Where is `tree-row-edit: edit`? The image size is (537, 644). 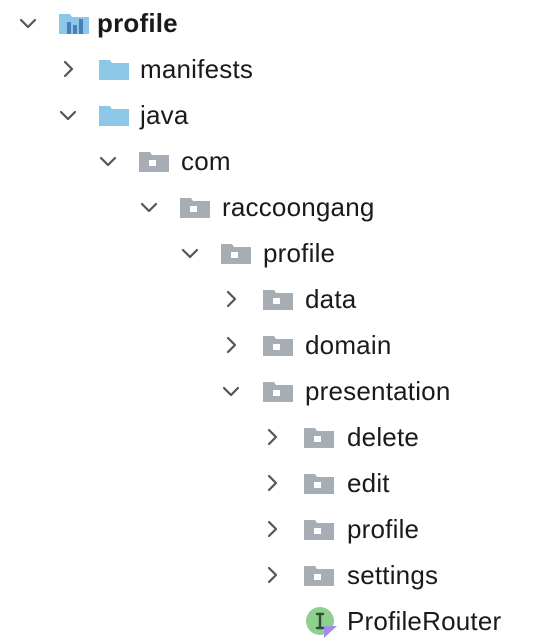 tree-row-edit: edit is located at coordinates (268, 483).